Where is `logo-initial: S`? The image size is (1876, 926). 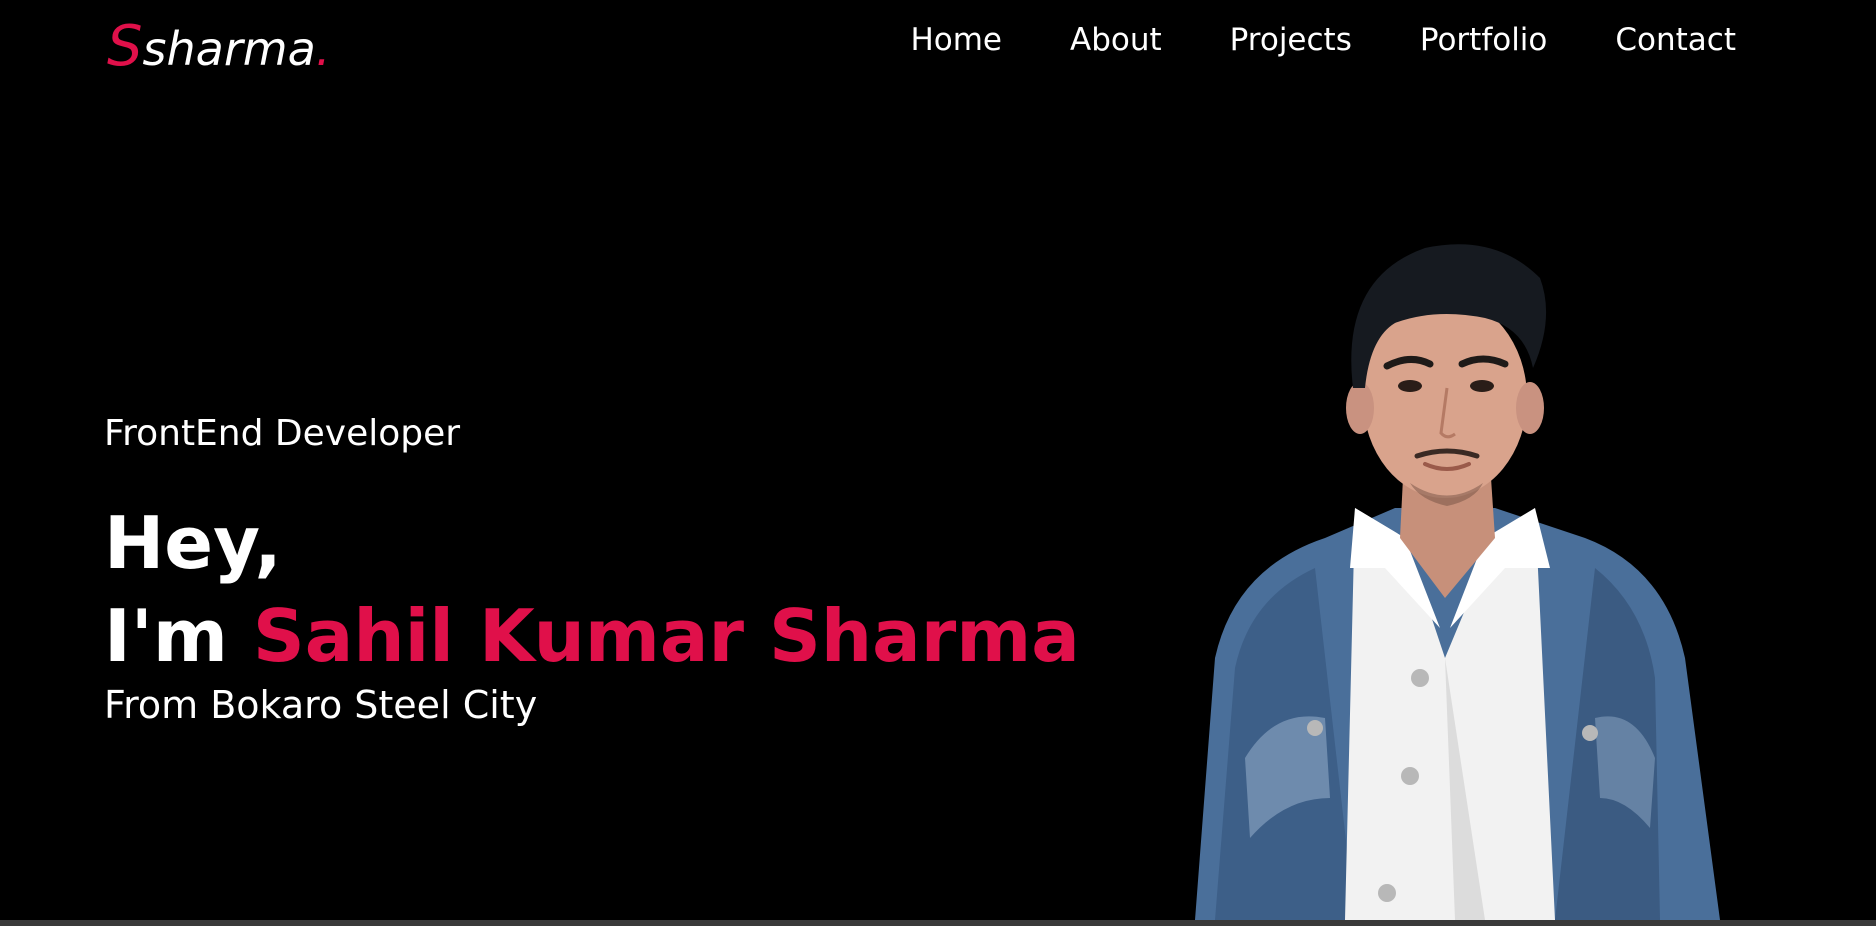 logo-initial: S is located at coordinates (125, 46).